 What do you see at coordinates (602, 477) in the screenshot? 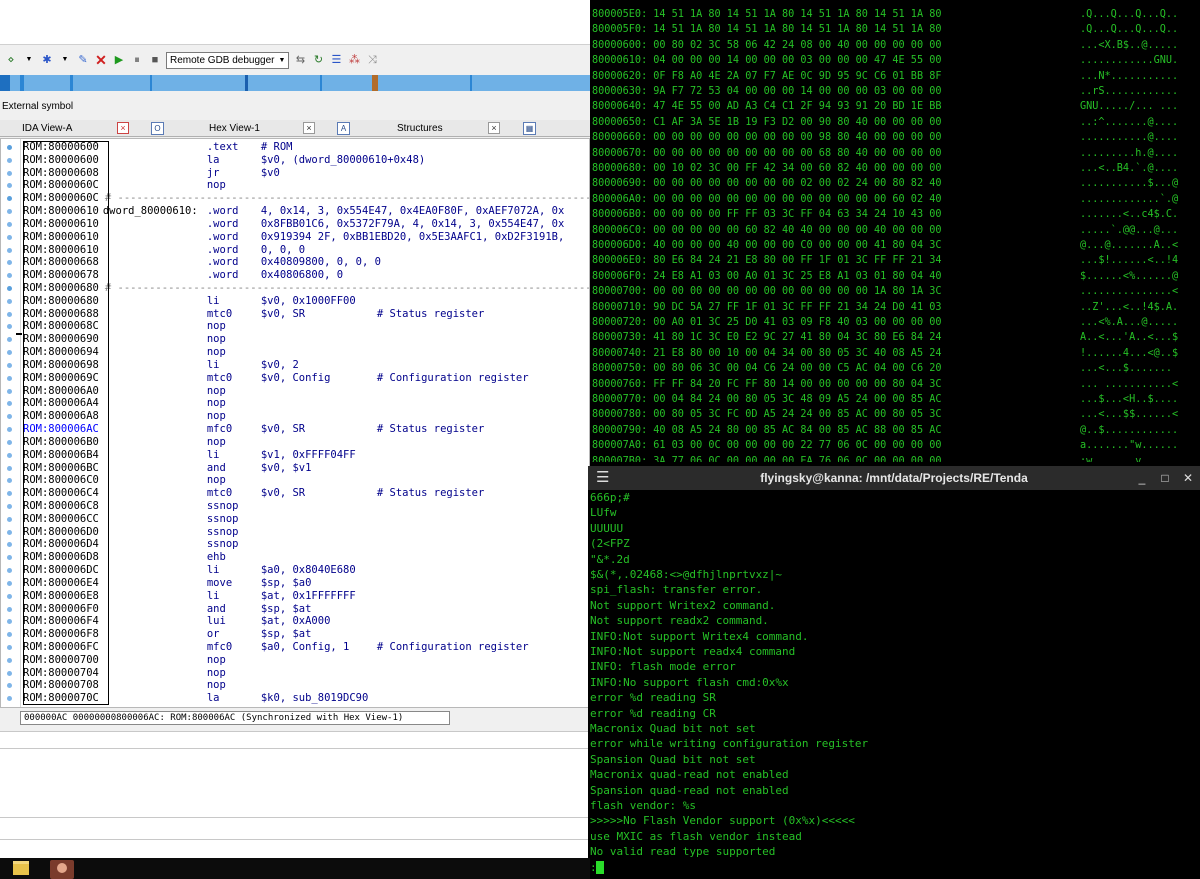
I see `menu-icon: ☰` at bounding box center [602, 477].